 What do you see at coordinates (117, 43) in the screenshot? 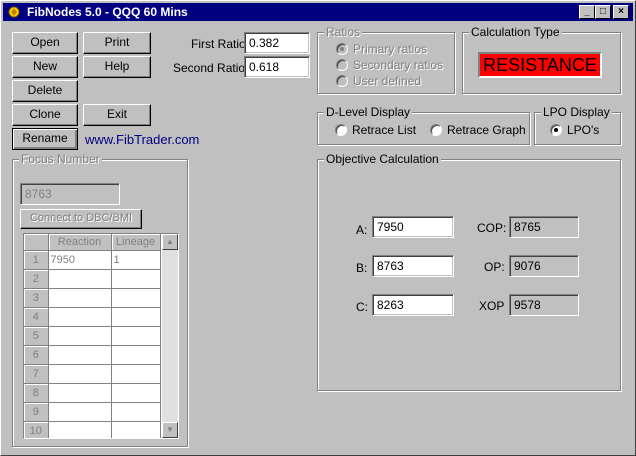
I see `print-button: Print` at bounding box center [117, 43].